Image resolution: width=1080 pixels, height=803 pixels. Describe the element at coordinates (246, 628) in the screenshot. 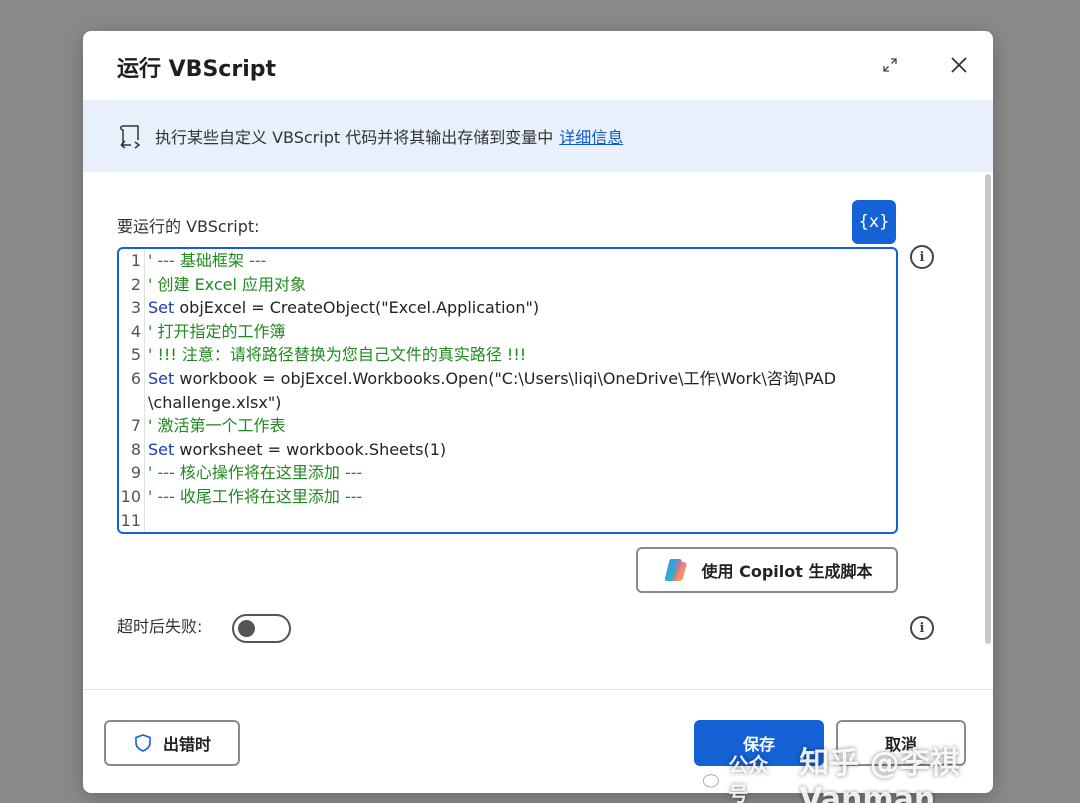

I see `toggle-knob` at that location.